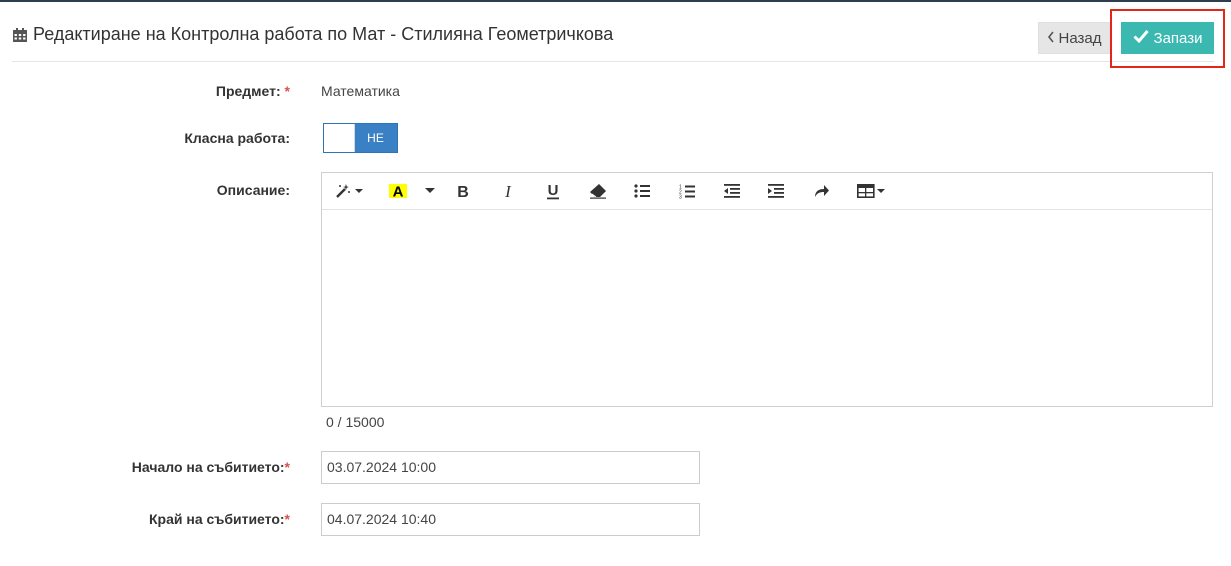 The width and height of the screenshot is (1231, 566). What do you see at coordinates (1167, 38) in the screenshot?
I see `save-highlight-box` at bounding box center [1167, 38].